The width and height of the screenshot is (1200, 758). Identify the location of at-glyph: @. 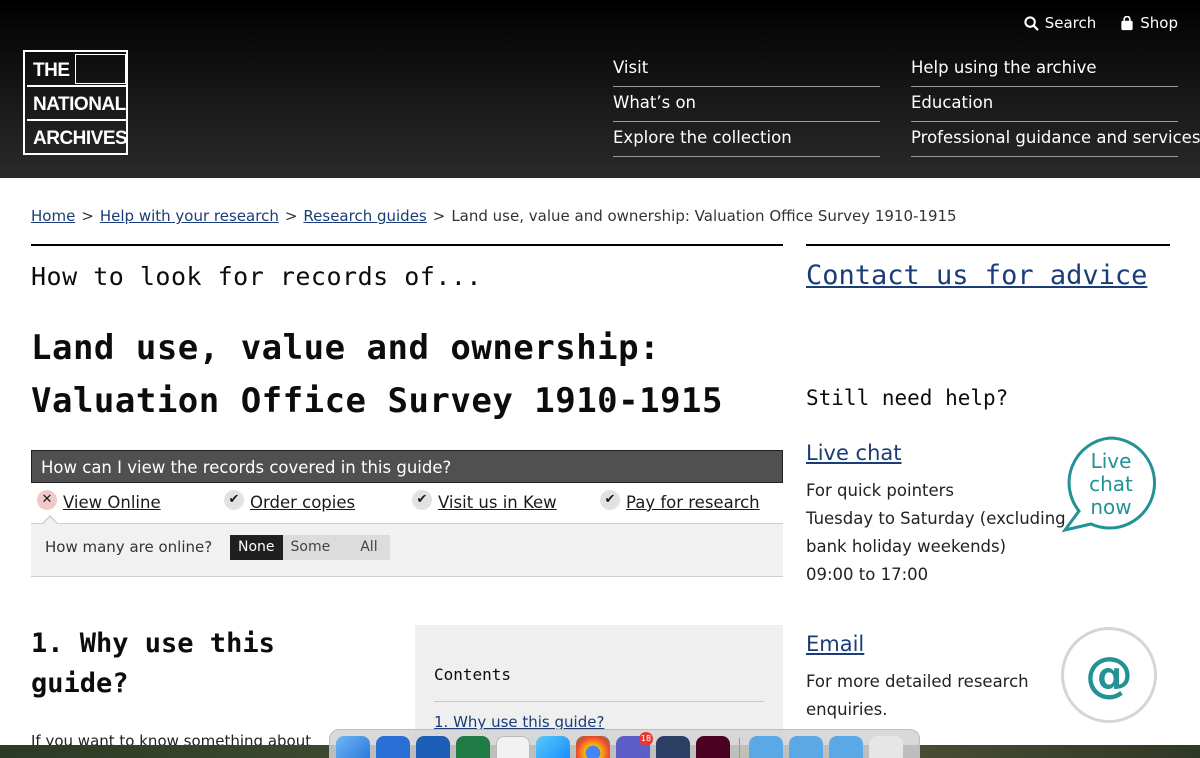
(1109, 675).